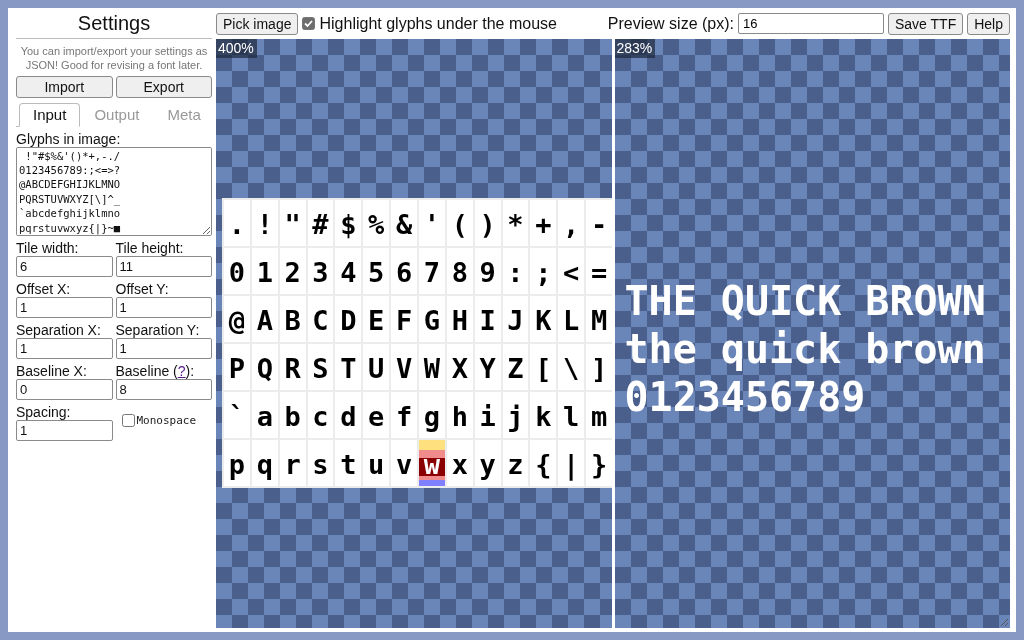 The image size is (1024, 640). What do you see at coordinates (292, 271) in the screenshot?
I see `glyph-cell: 2` at bounding box center [292, 271].